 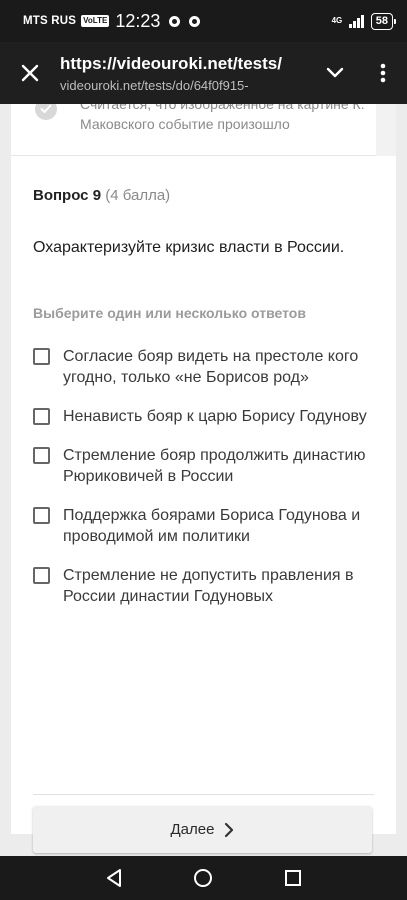 I want to click on nav-recents-icon, so click(x=292, y=878).